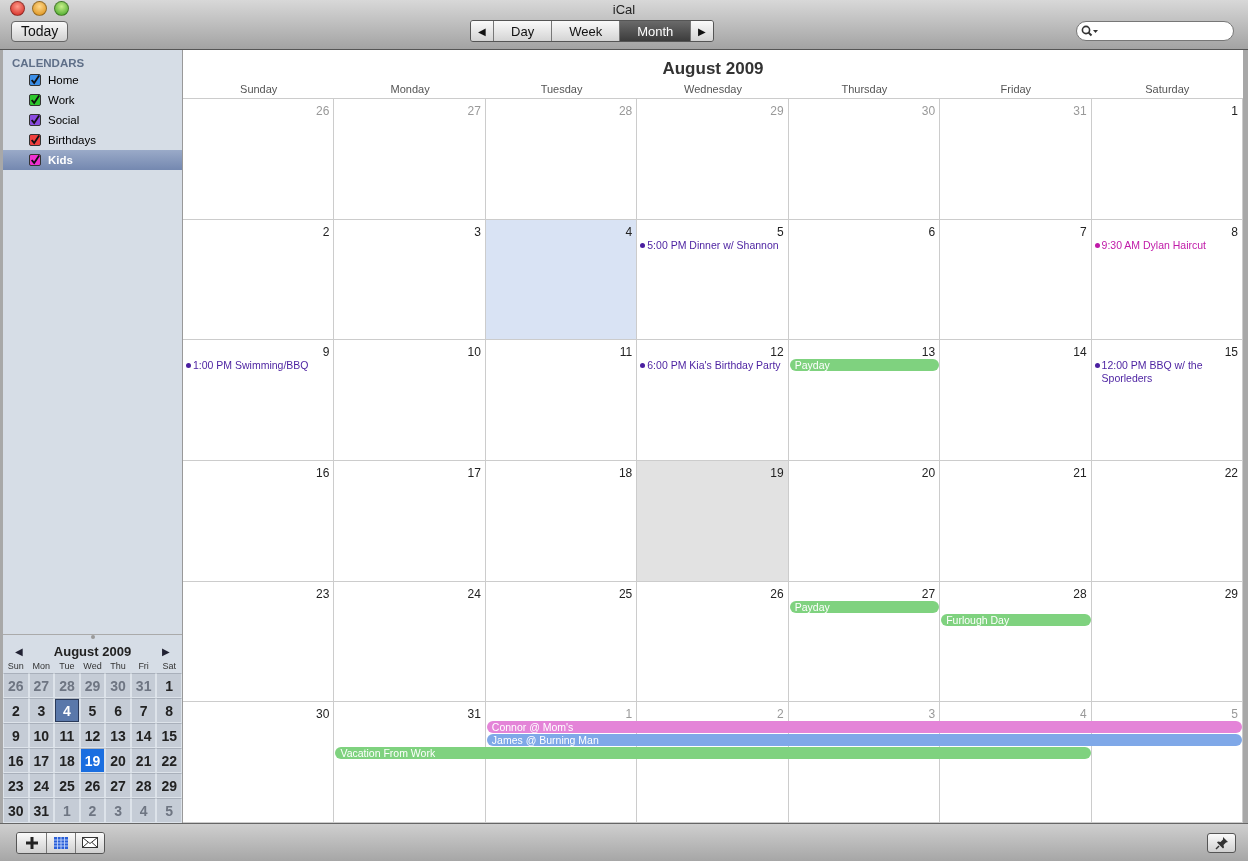 The image size is (1248, 861). Describe the element at coordinates (67, 666) in the screenshot. I see `weekday-label: Tue` at that location.